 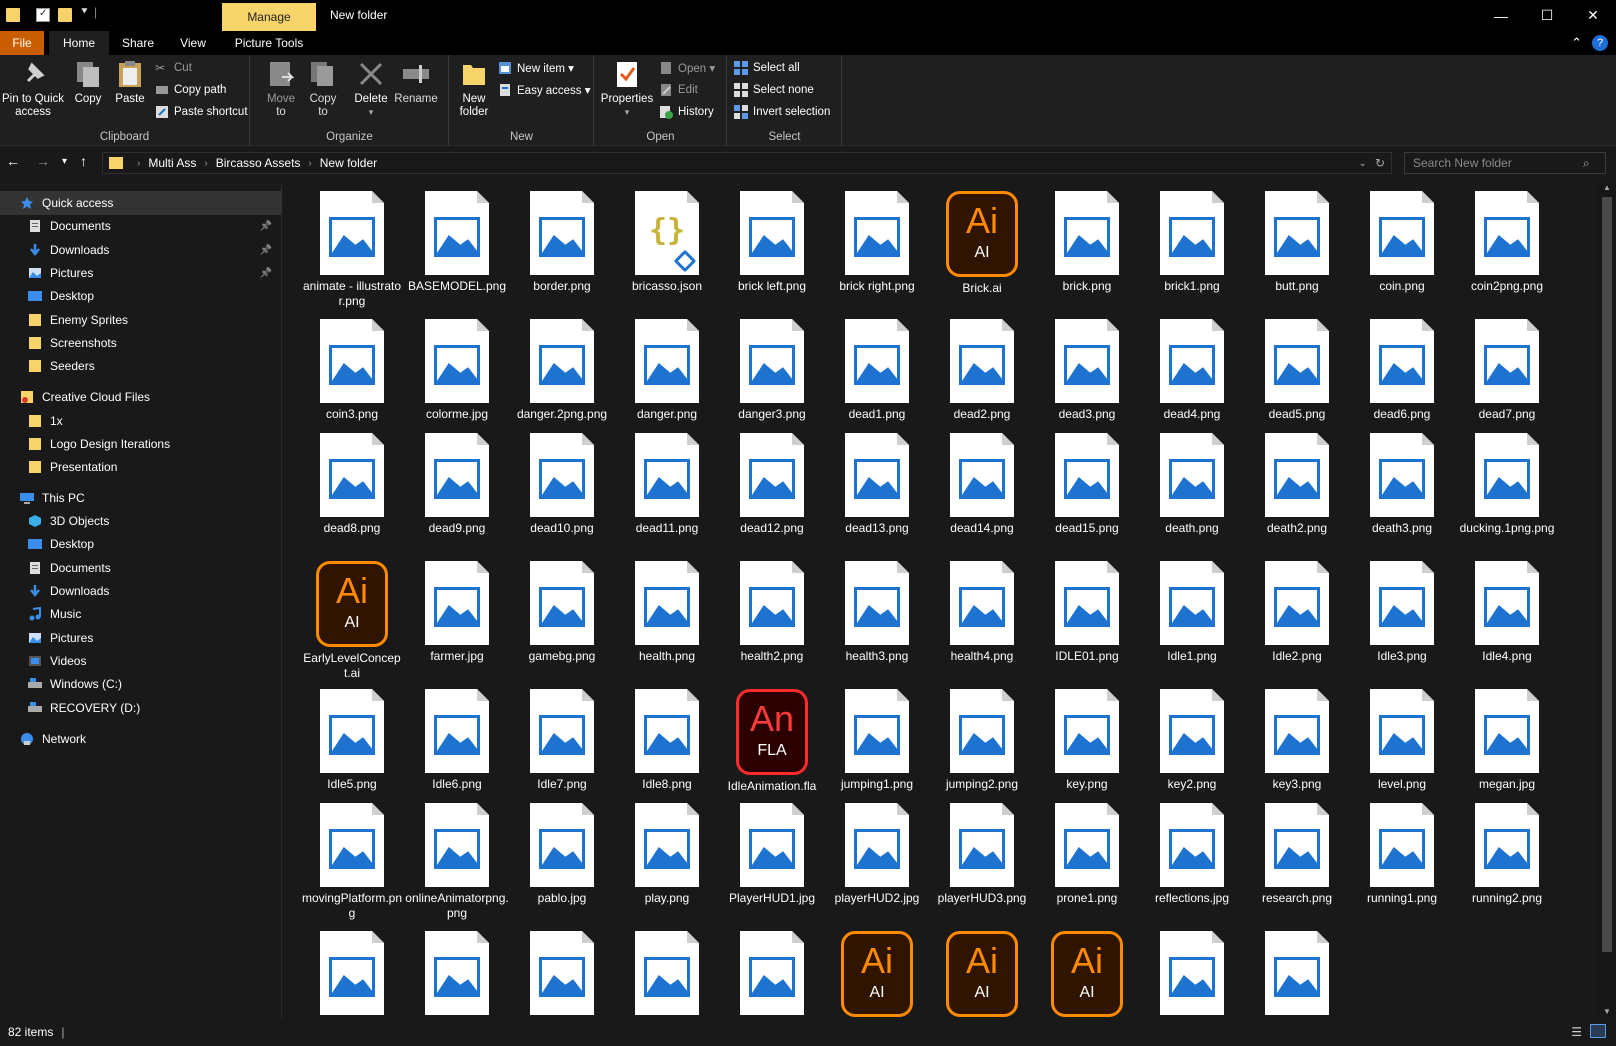 I want to click on file-item: running2.png, so click(x=1507, y=854).